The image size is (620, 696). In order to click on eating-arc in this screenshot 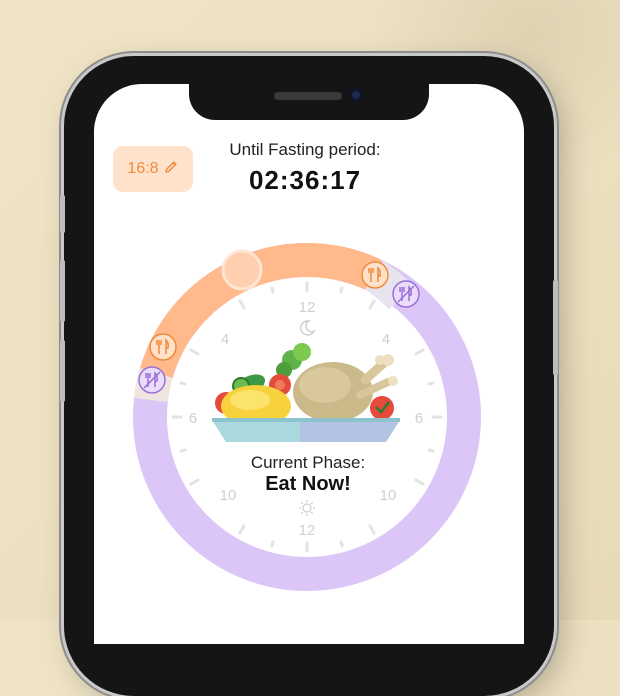, I will do `click(260, 311)`.